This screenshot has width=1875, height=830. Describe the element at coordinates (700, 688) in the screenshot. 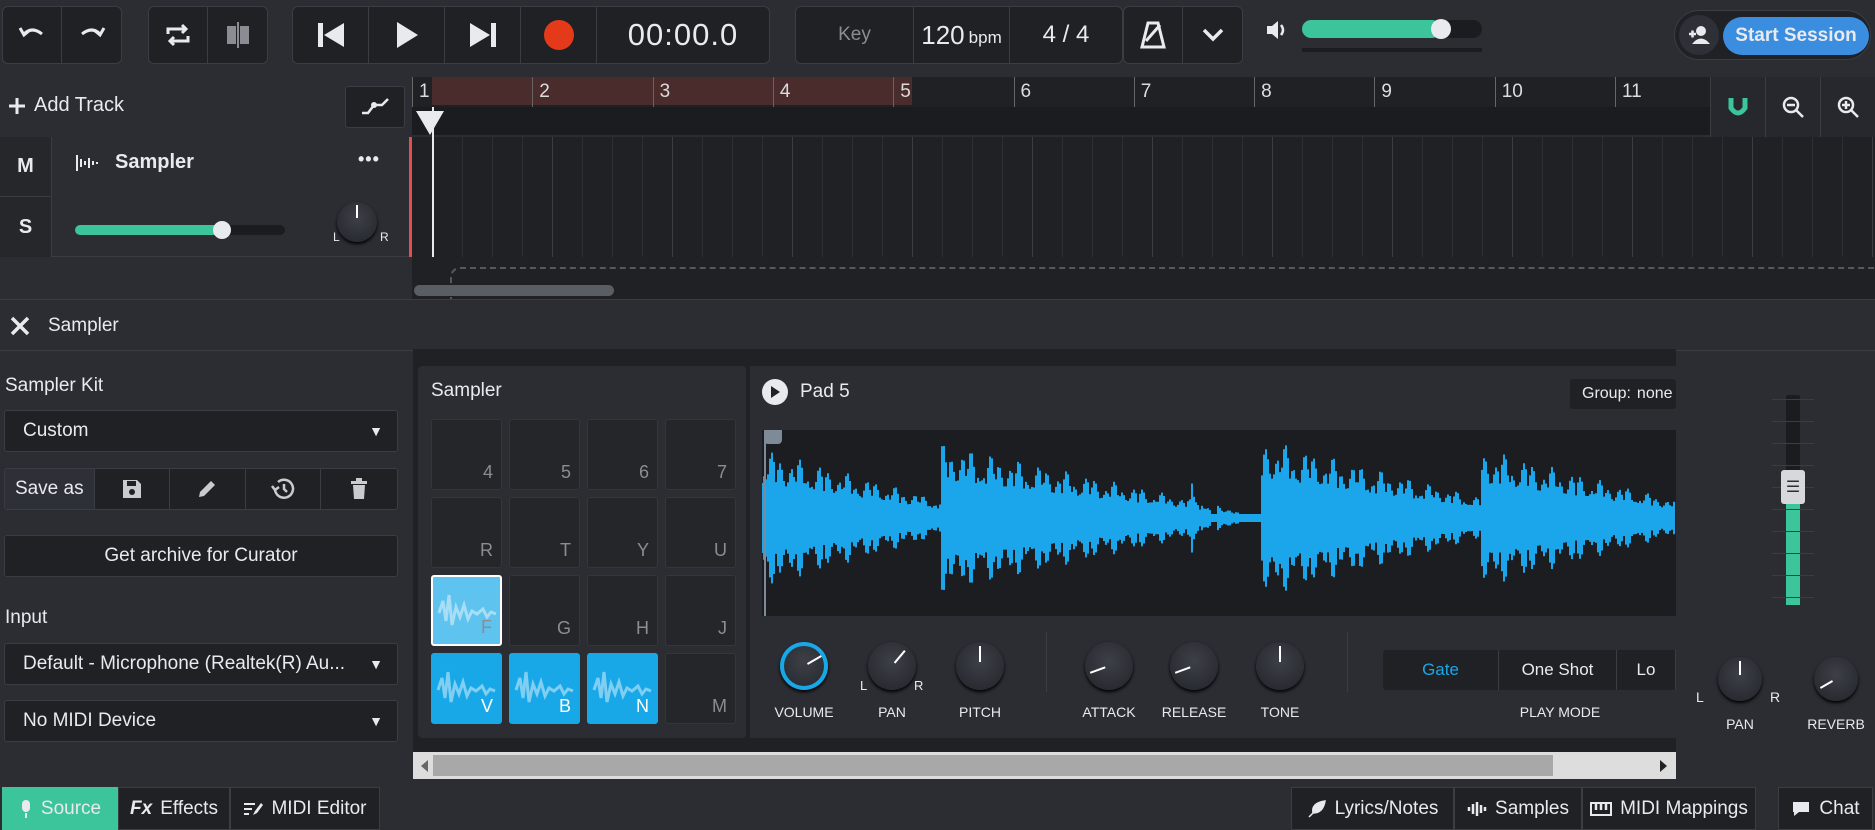

I see `pad-m: M` at that location.